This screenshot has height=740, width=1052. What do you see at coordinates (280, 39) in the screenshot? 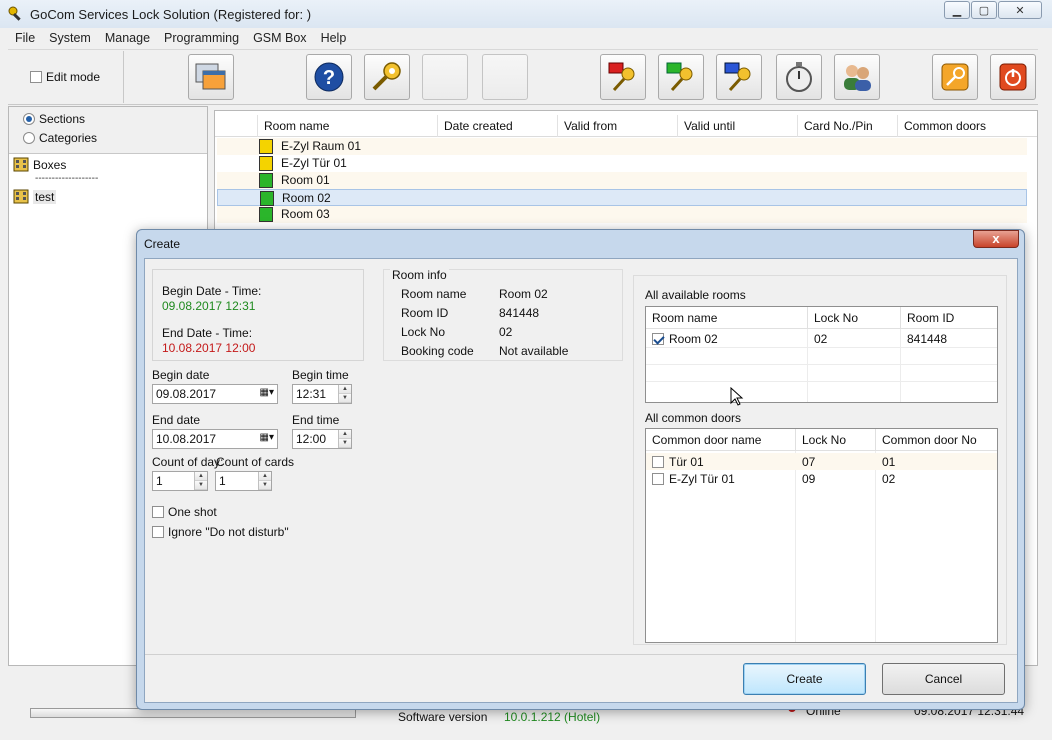
I see `menu-gsm-box: GSM Box` at bounding box center [280, 39].